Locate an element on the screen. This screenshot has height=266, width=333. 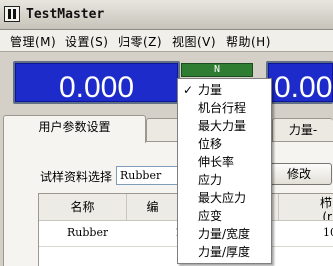
dropdown-item-force-per-thickness: 力量/厚度 is located at coordinates (224, 252).